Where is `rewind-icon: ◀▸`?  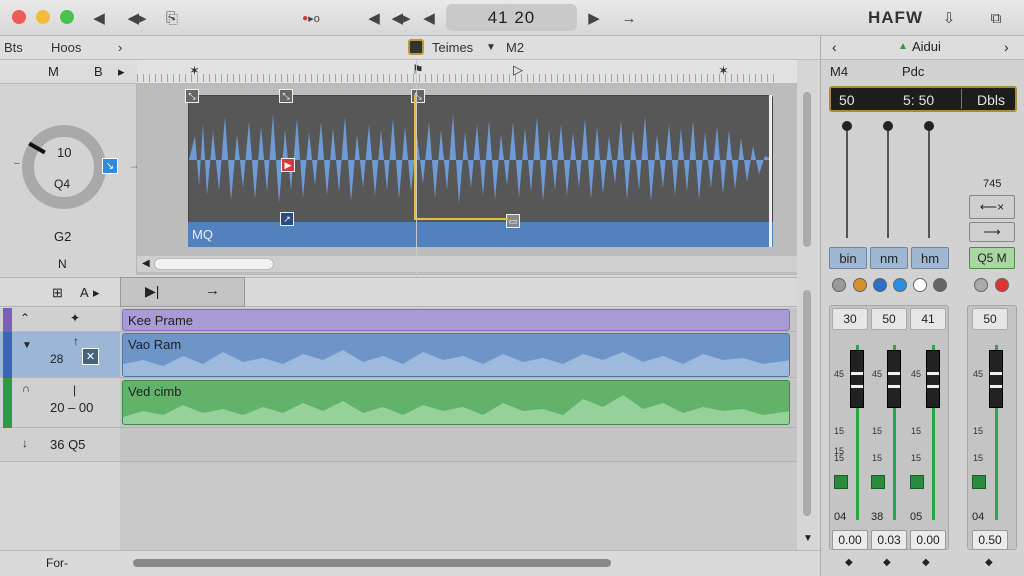
rewind-icon: ◀▸ is located at coordinates (137, 18).